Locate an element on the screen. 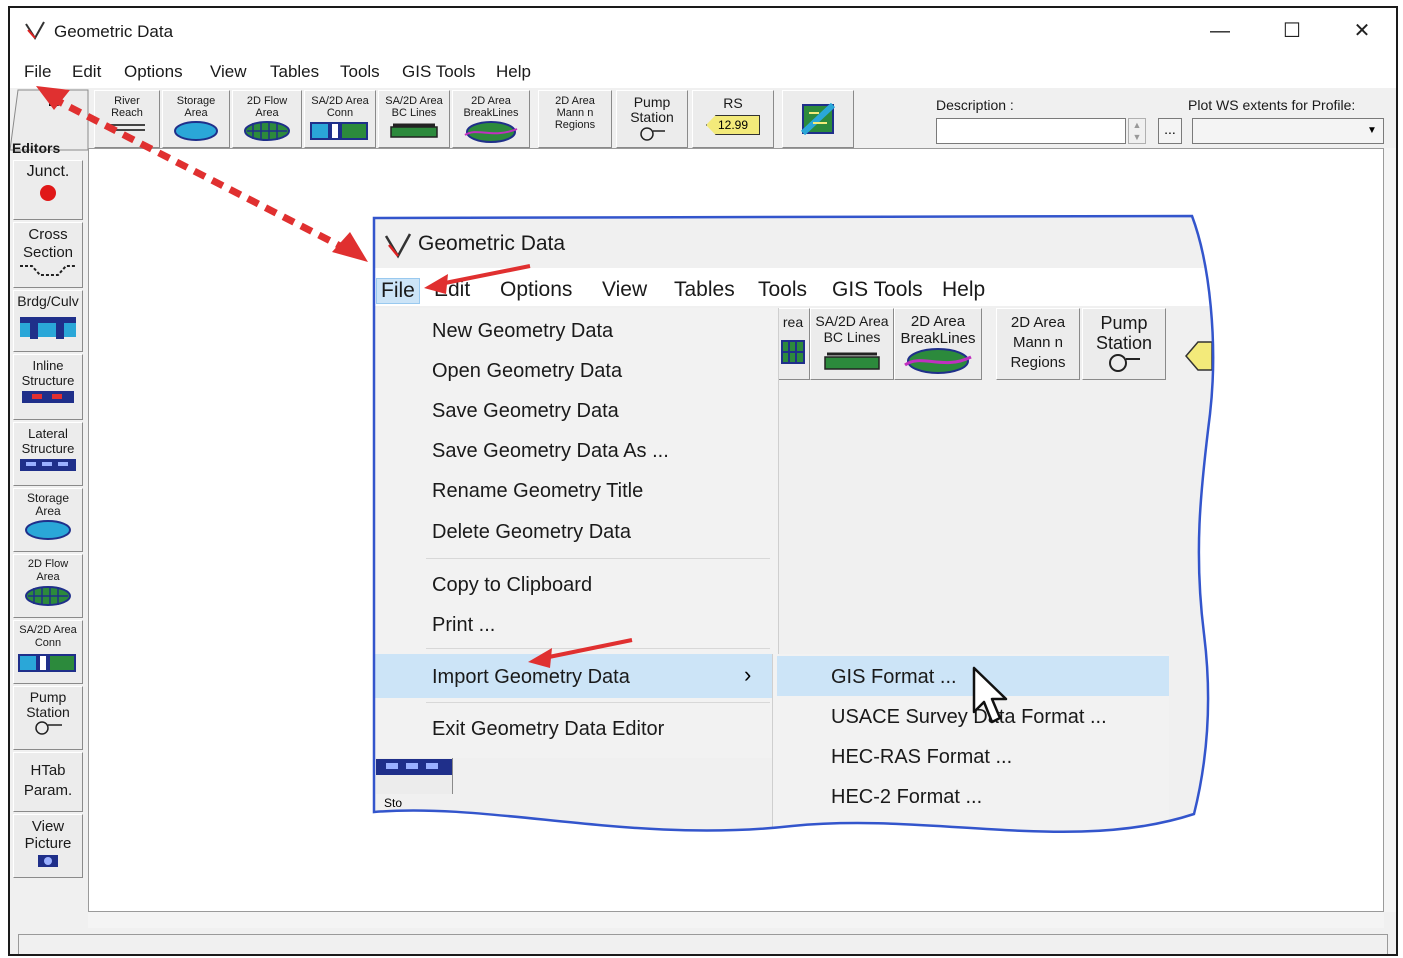 Image resolution: width=1403 pixels, height=958 pixels. menu-view: View is located at coordinates (228, 72).